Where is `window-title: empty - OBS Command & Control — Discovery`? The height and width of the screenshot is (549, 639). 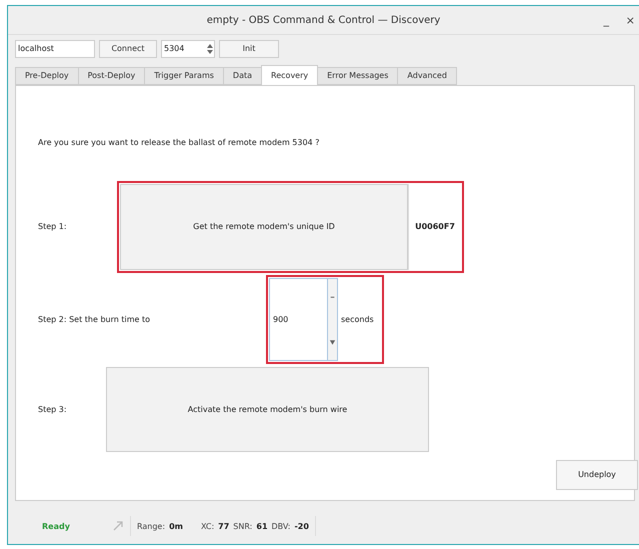
window-title: empty - OBS Command & Control — Discovery is located at coordinates (323, 20).